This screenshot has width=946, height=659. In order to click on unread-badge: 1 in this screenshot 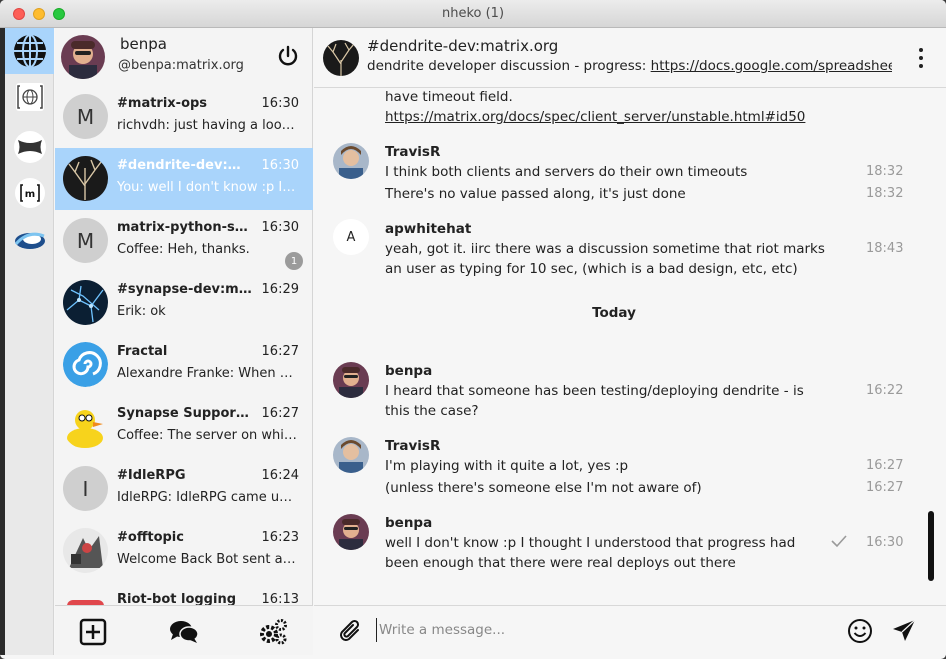, I will do `click(294, 261)`.